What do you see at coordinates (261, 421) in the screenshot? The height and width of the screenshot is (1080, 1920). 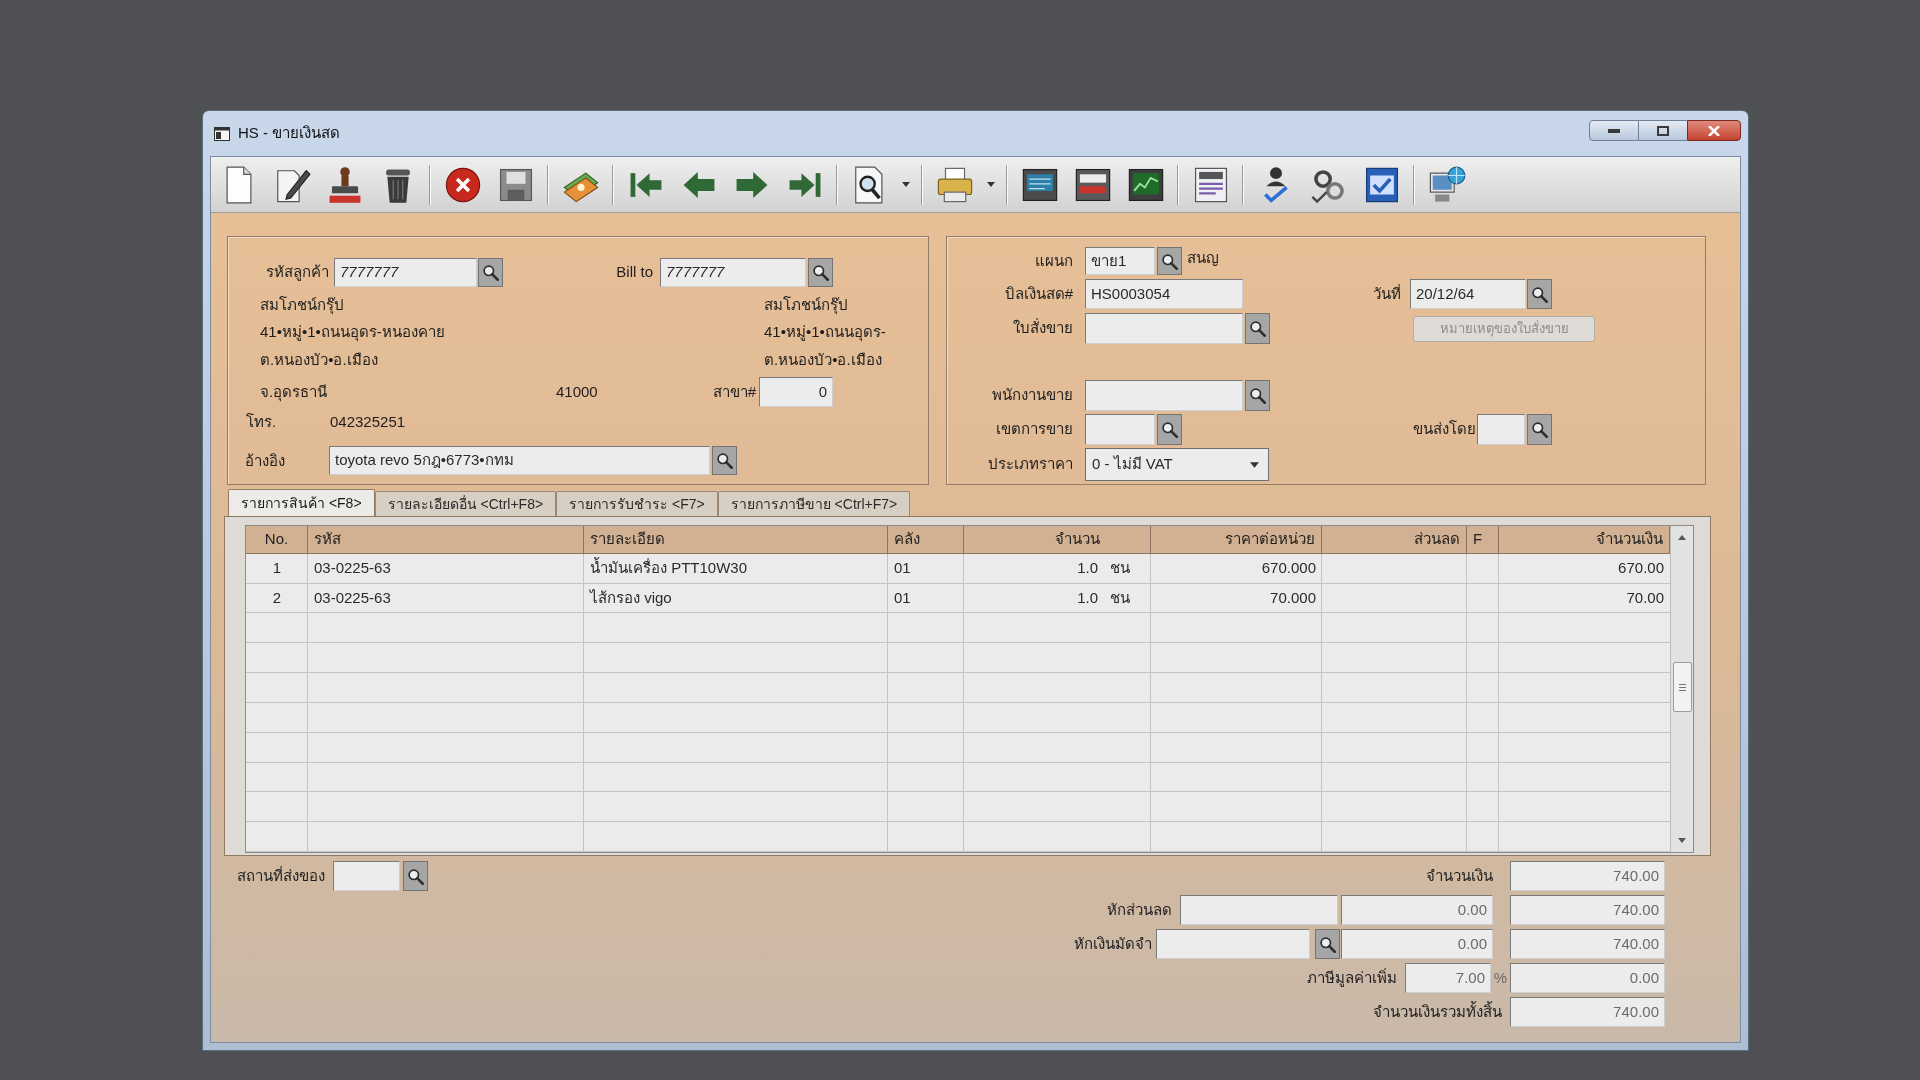 I see `field-label: โทร.` at bounding box center [261, 421].